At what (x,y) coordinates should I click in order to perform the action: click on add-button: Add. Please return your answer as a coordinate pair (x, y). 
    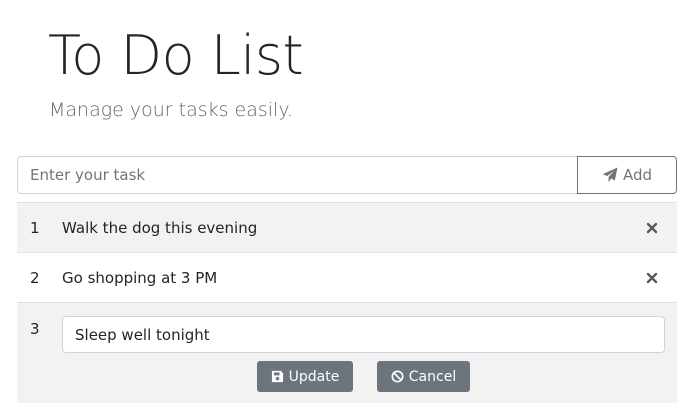
    Looking at the image, I should click on (627, 175).